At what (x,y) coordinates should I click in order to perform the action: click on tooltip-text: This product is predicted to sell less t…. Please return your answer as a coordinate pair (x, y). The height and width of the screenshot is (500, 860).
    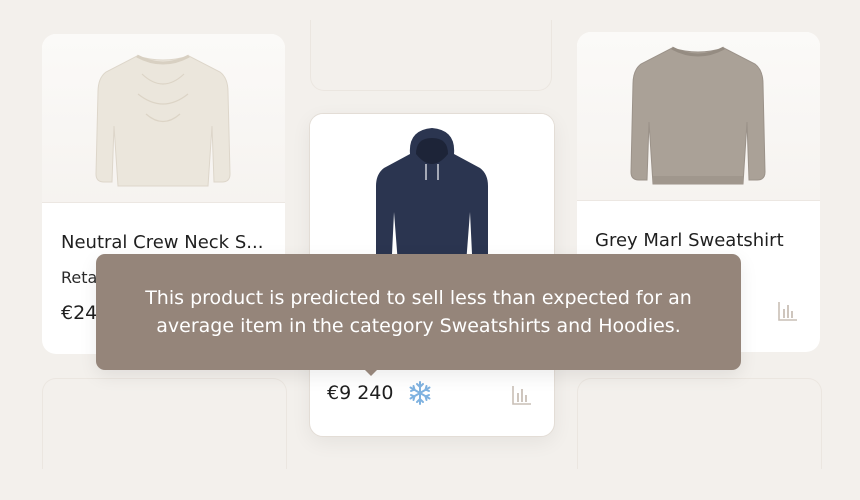
    Looking at the image, I should click on (418, 312).